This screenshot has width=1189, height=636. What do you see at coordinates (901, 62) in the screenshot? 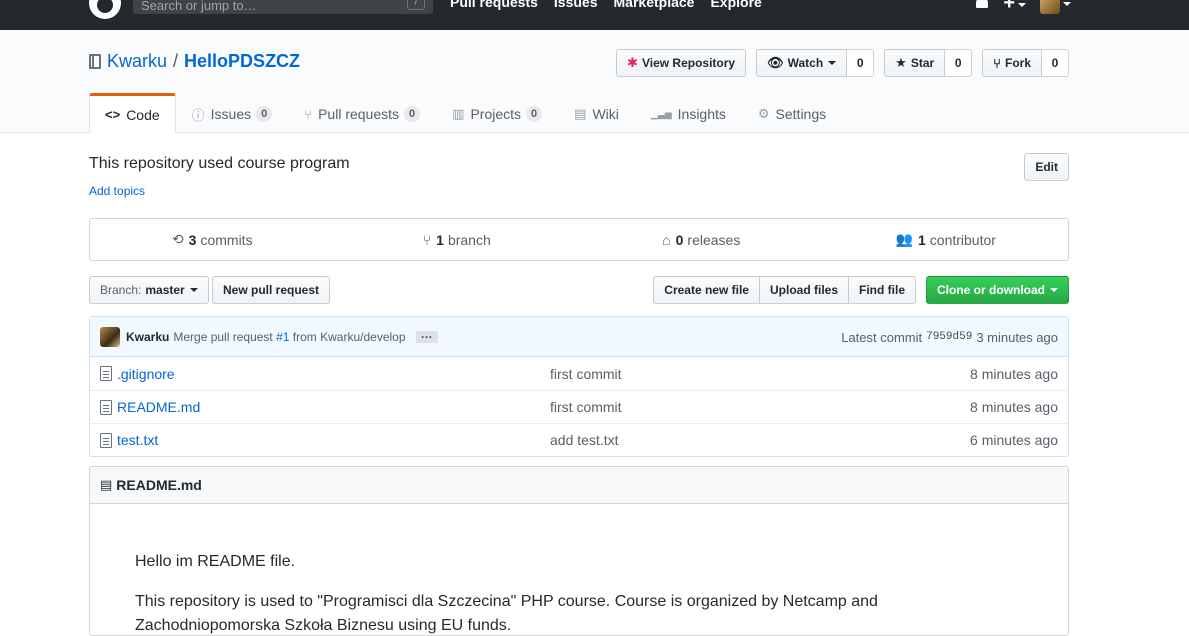
I see `star-icon: ★` at bounding box center [901, 62].